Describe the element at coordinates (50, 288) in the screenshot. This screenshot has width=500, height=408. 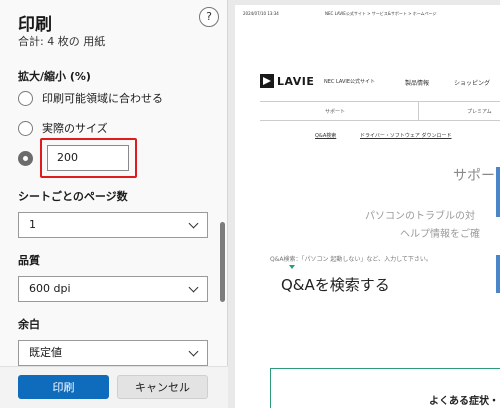
I see `select-value: 600 dpi` at that location.